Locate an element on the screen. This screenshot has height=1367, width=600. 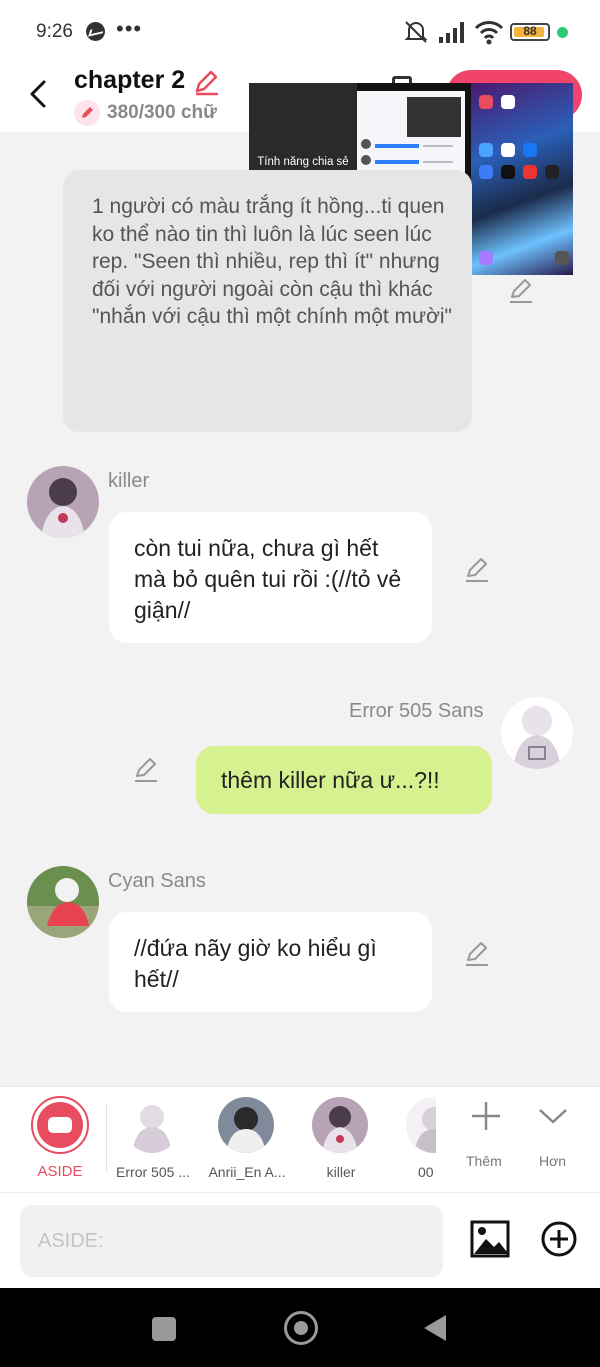
character-killer: killer is located at coordinates (341, 1140).